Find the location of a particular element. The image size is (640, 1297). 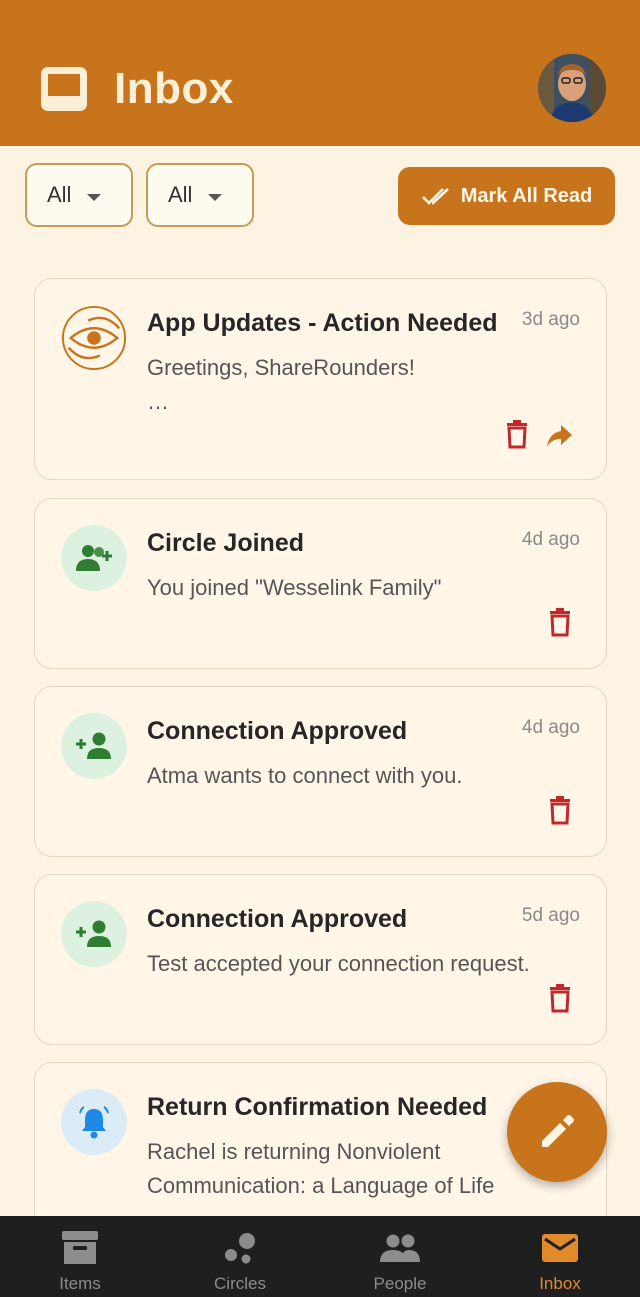

bell-icon is located at coordinates (94, 1122).